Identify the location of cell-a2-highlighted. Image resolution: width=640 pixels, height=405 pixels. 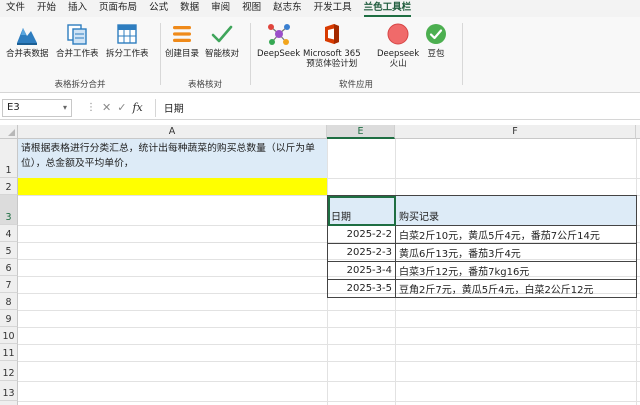
(172, 186).